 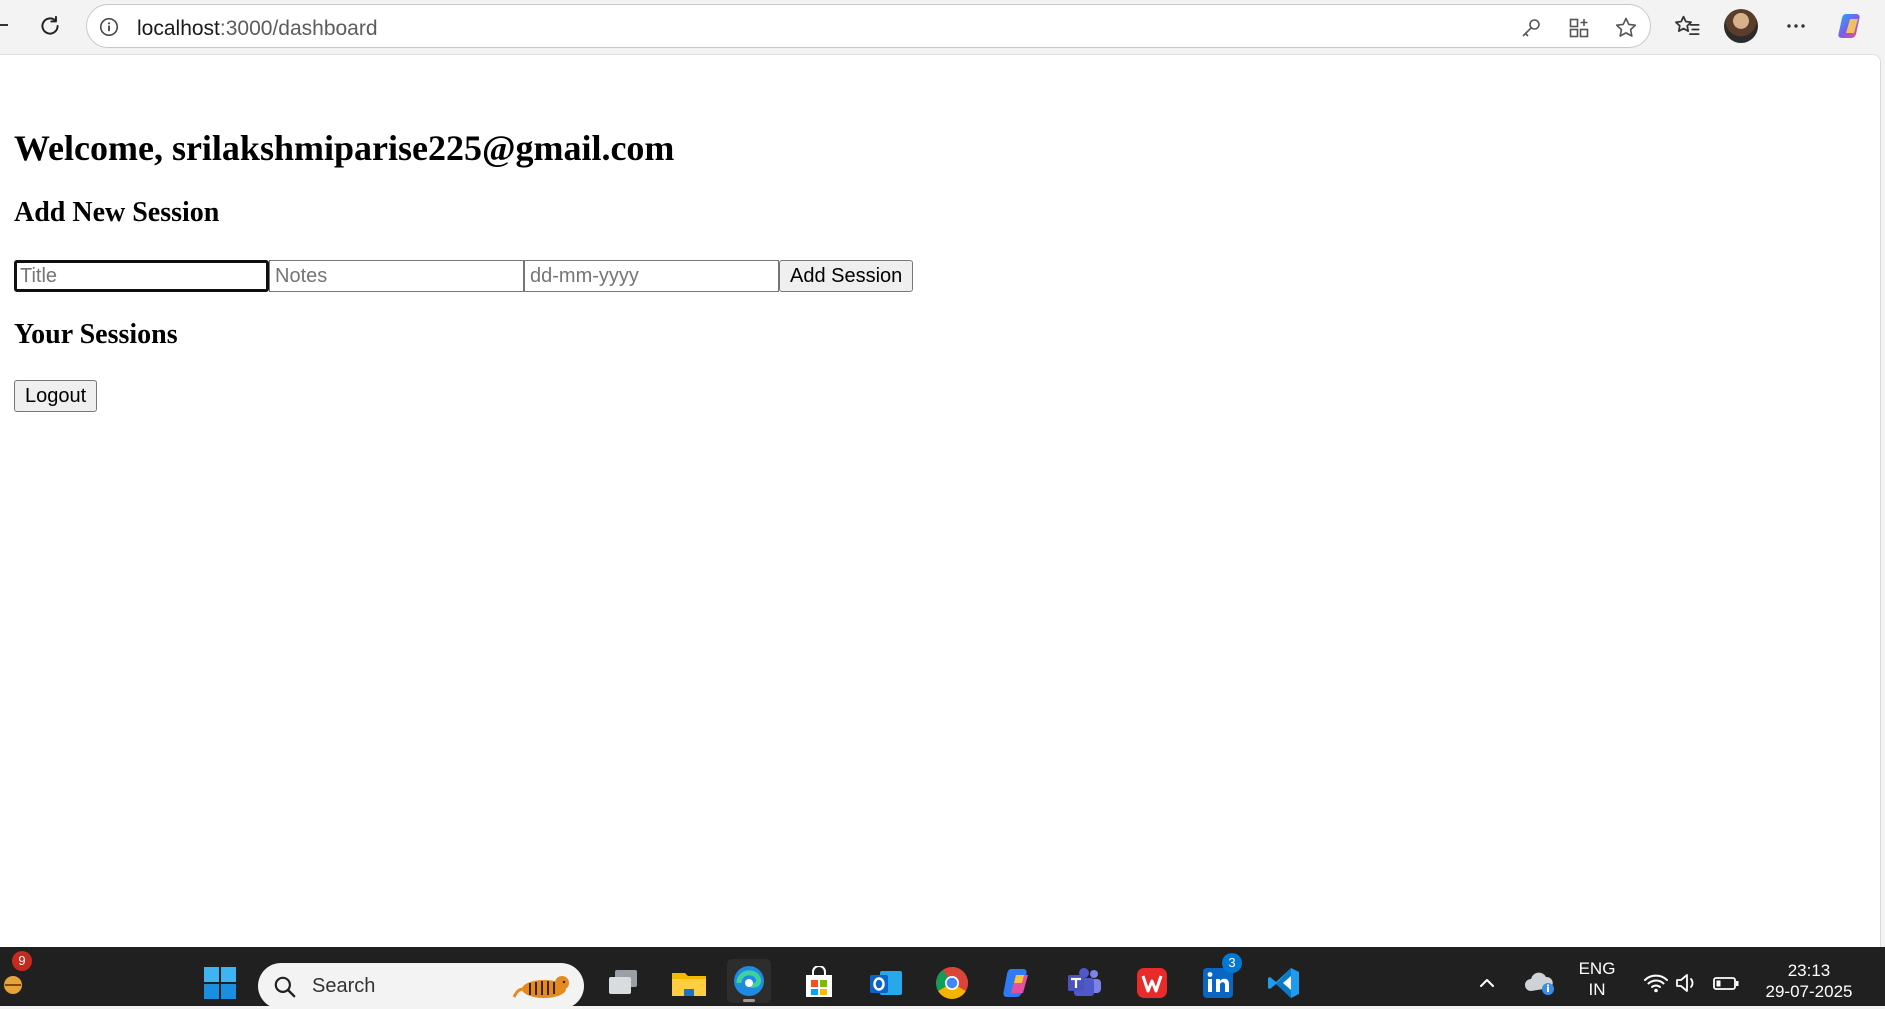 I want to click on clock: 23:13 29-07-2025, so click(x=1809, y=981).